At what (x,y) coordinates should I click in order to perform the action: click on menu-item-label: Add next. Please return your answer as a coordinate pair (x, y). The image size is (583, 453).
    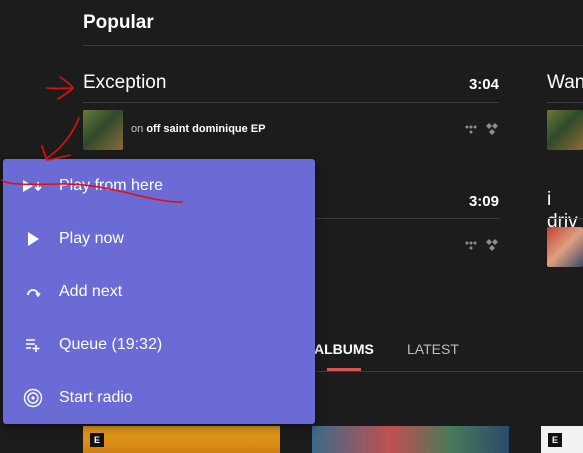
    Looking at the image, I should click on (91, 291).